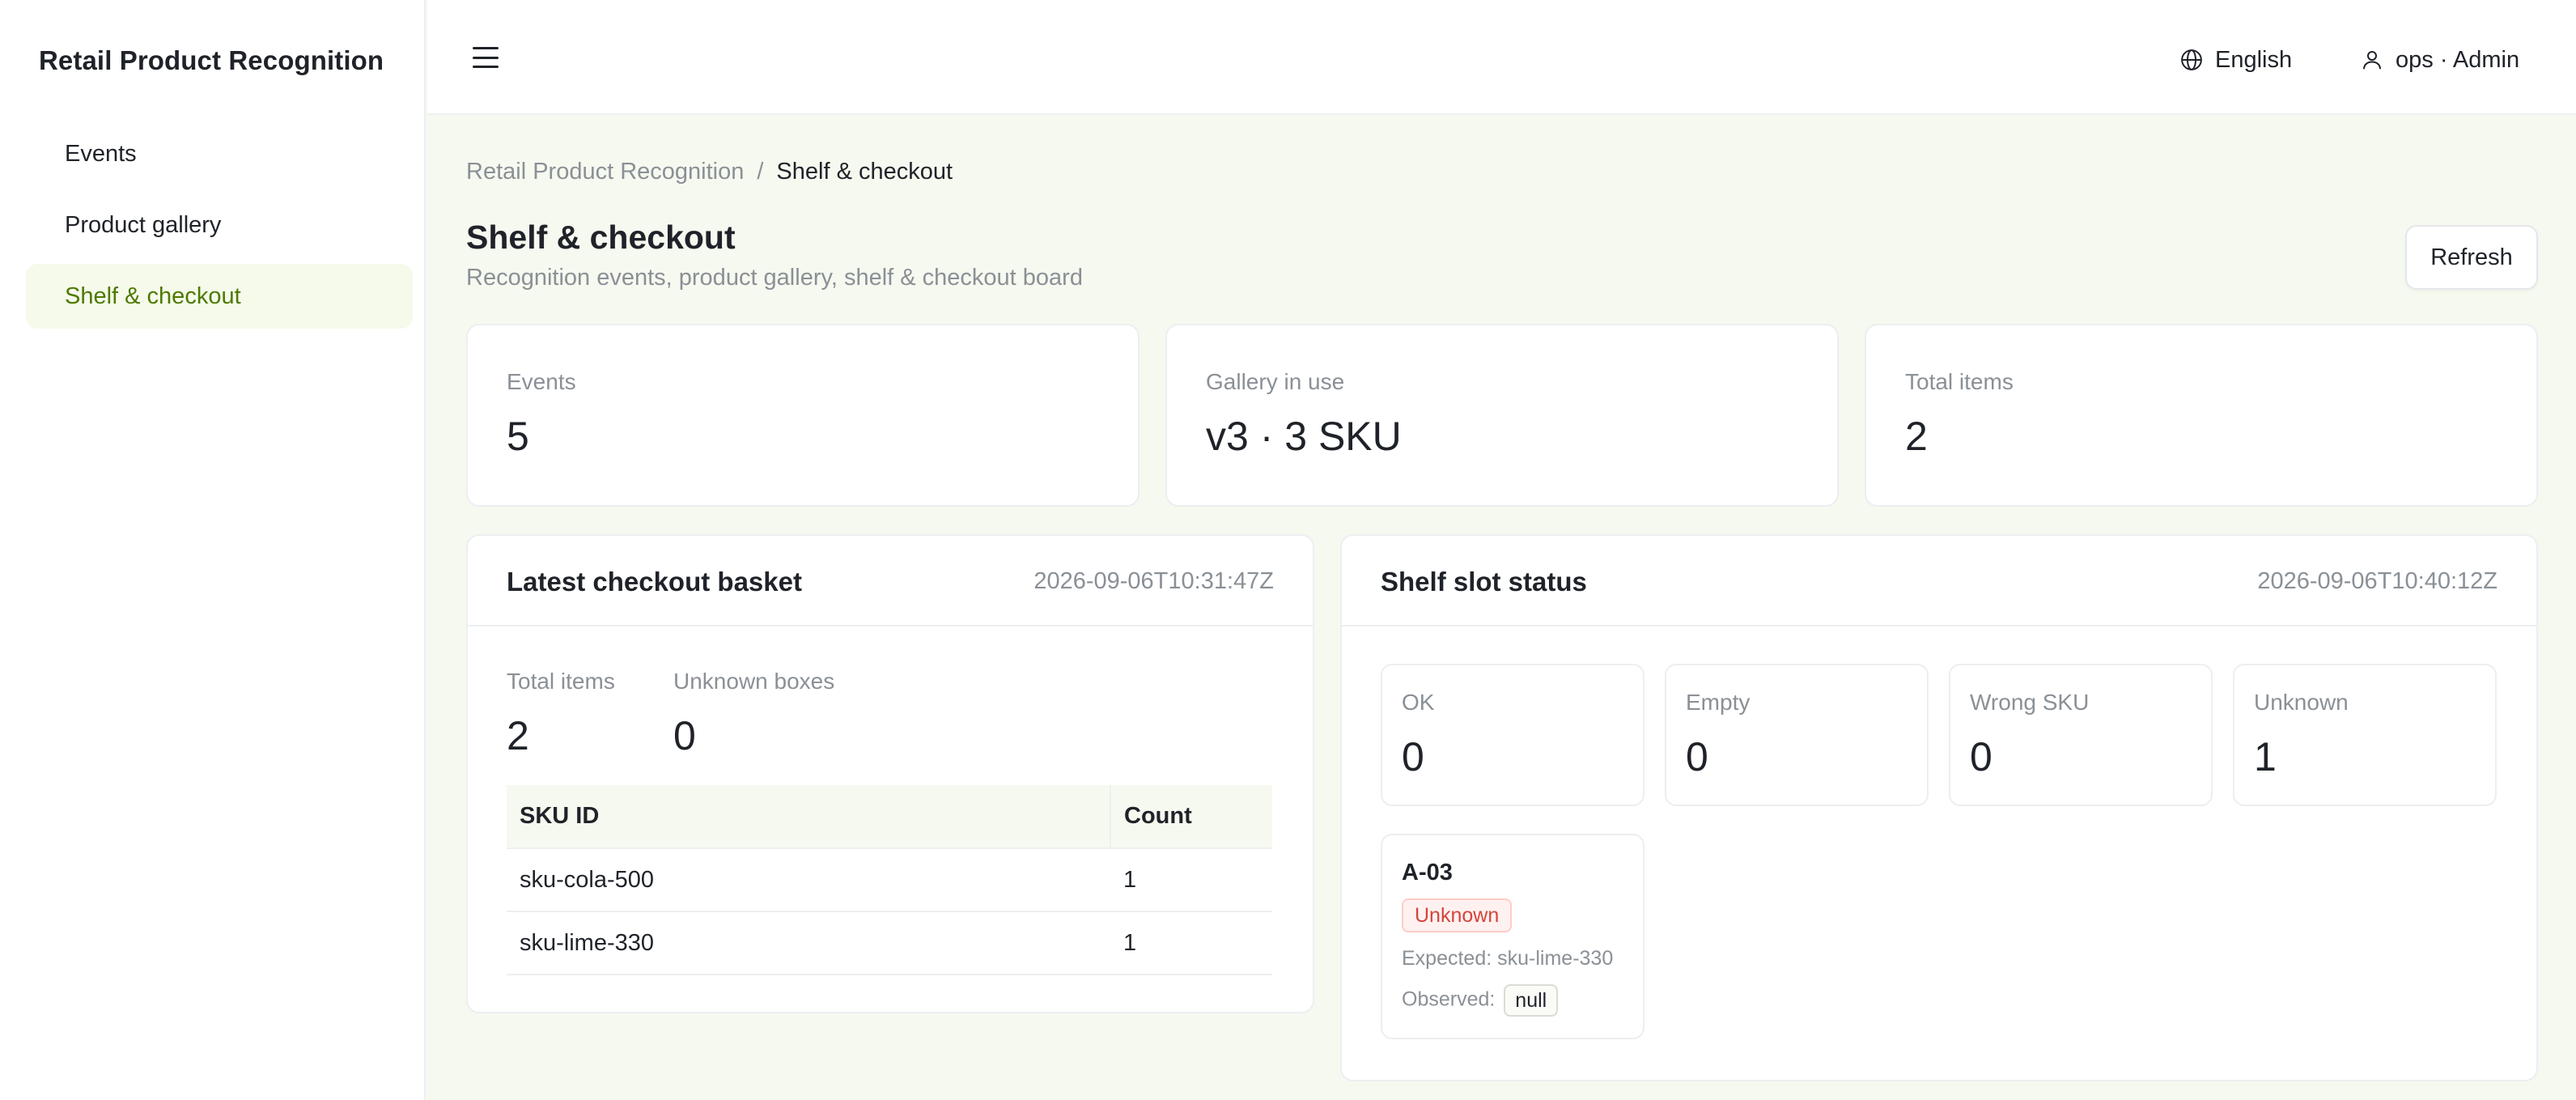 The image size is (2576, 1100). What do you see at coordinates (1797, 735) in the screenshot?
I see `slot-count-empty: Empty 0` at bounding box center [1797, 735].